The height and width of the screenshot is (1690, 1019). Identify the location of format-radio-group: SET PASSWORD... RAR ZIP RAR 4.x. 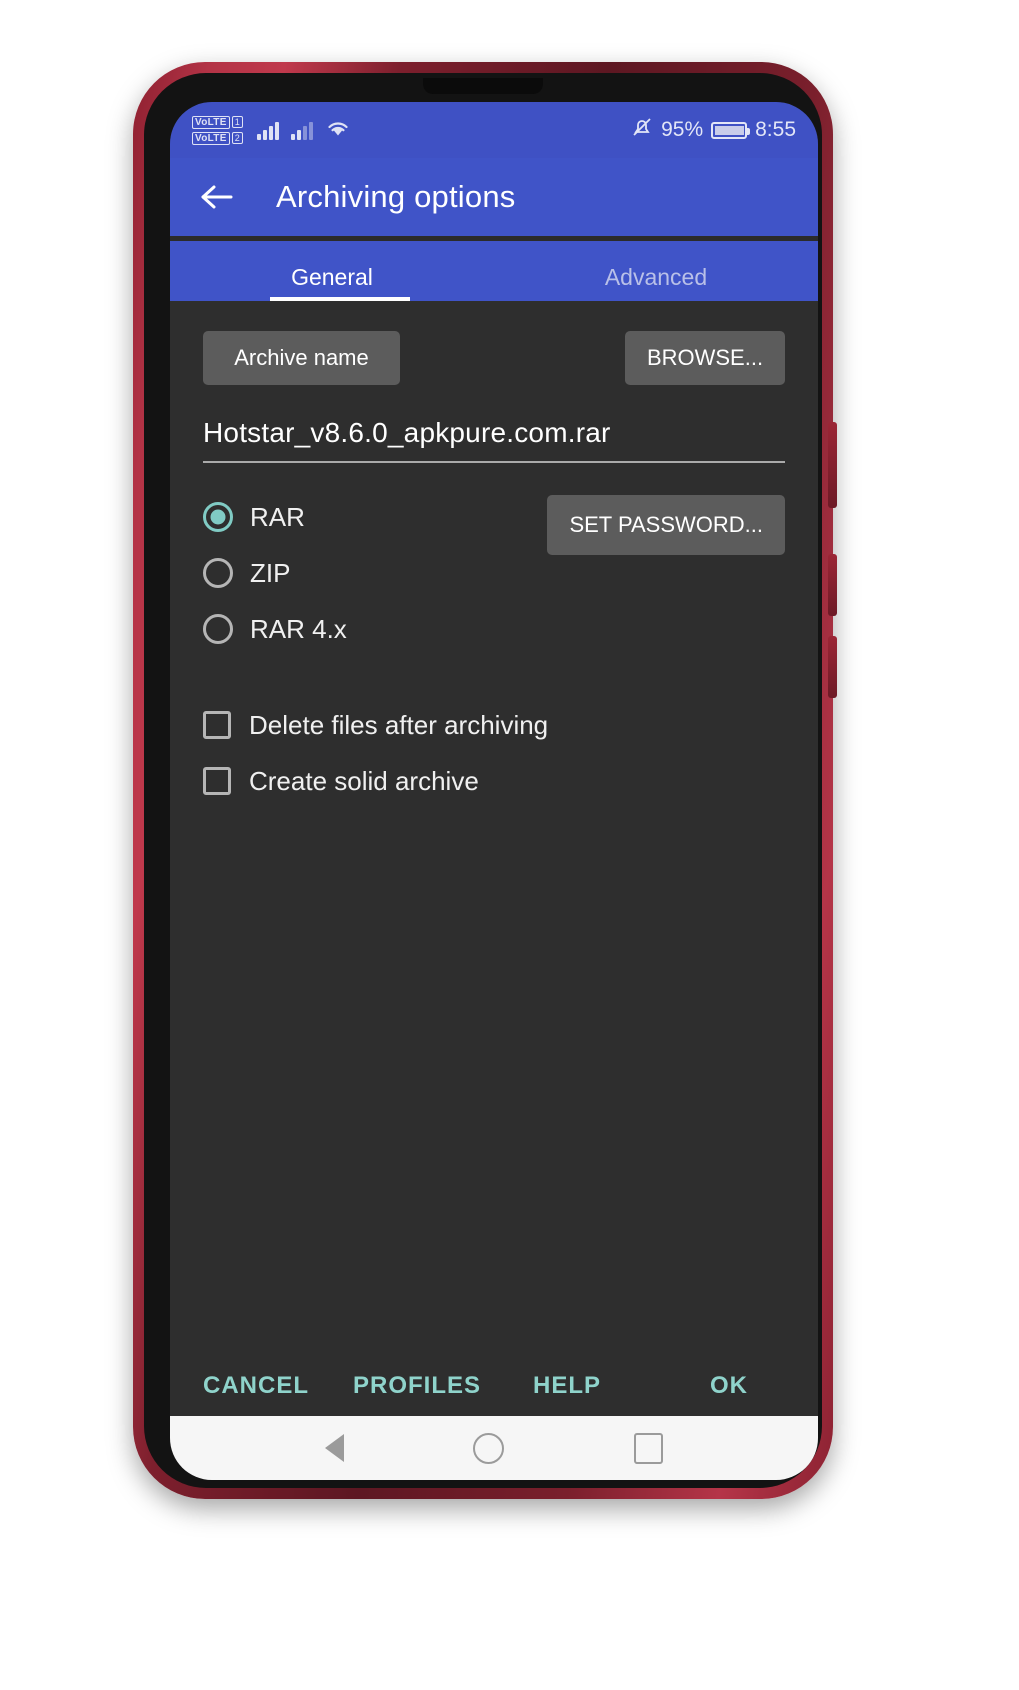
(494, 573).